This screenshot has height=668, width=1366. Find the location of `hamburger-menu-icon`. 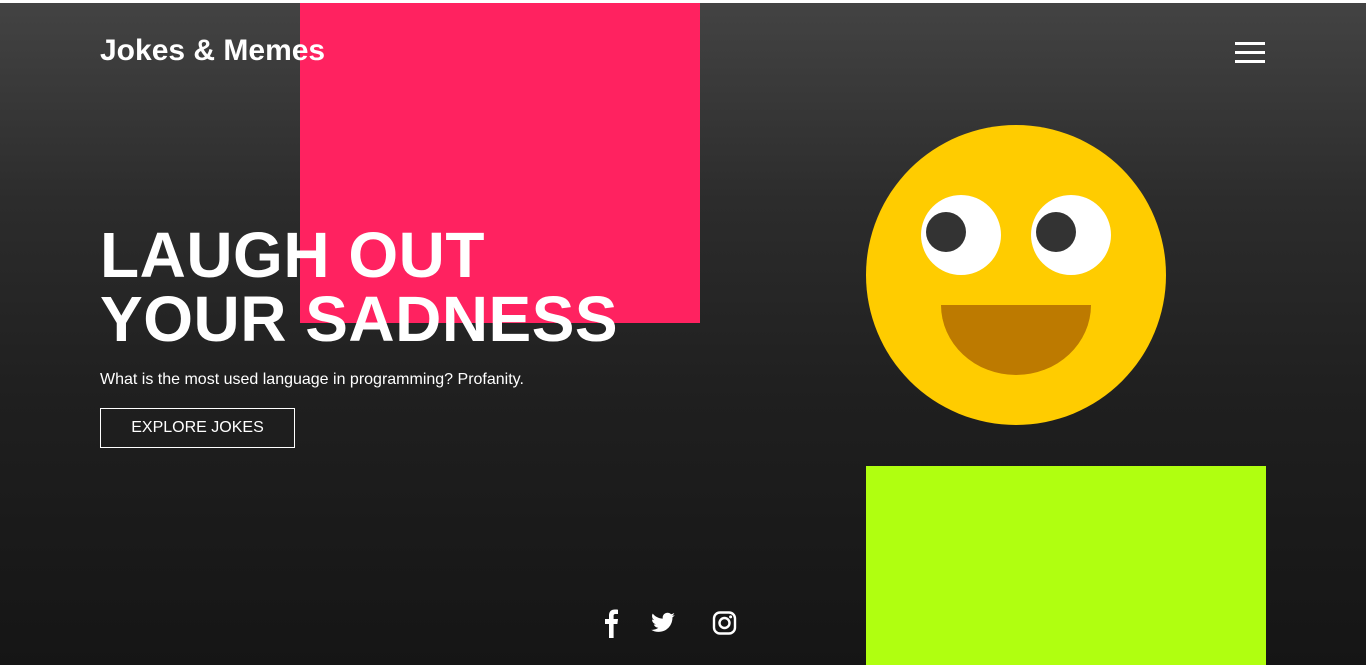

hamburger-menu-icon is located at coordinates (1250, 52).